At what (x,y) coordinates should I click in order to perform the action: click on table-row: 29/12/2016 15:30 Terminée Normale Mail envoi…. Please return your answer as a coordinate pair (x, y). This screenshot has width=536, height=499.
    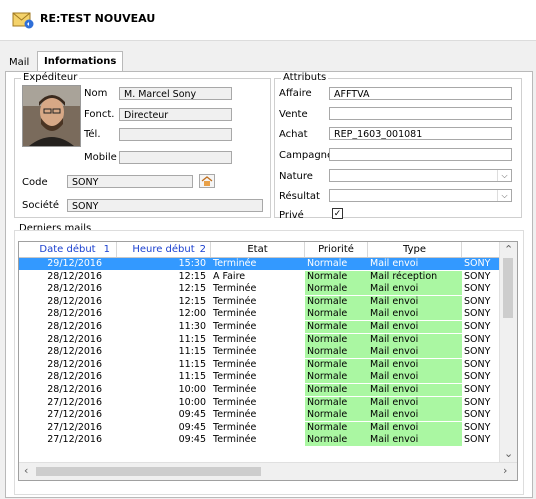
    Looking at the image, I should click on (259, 264).